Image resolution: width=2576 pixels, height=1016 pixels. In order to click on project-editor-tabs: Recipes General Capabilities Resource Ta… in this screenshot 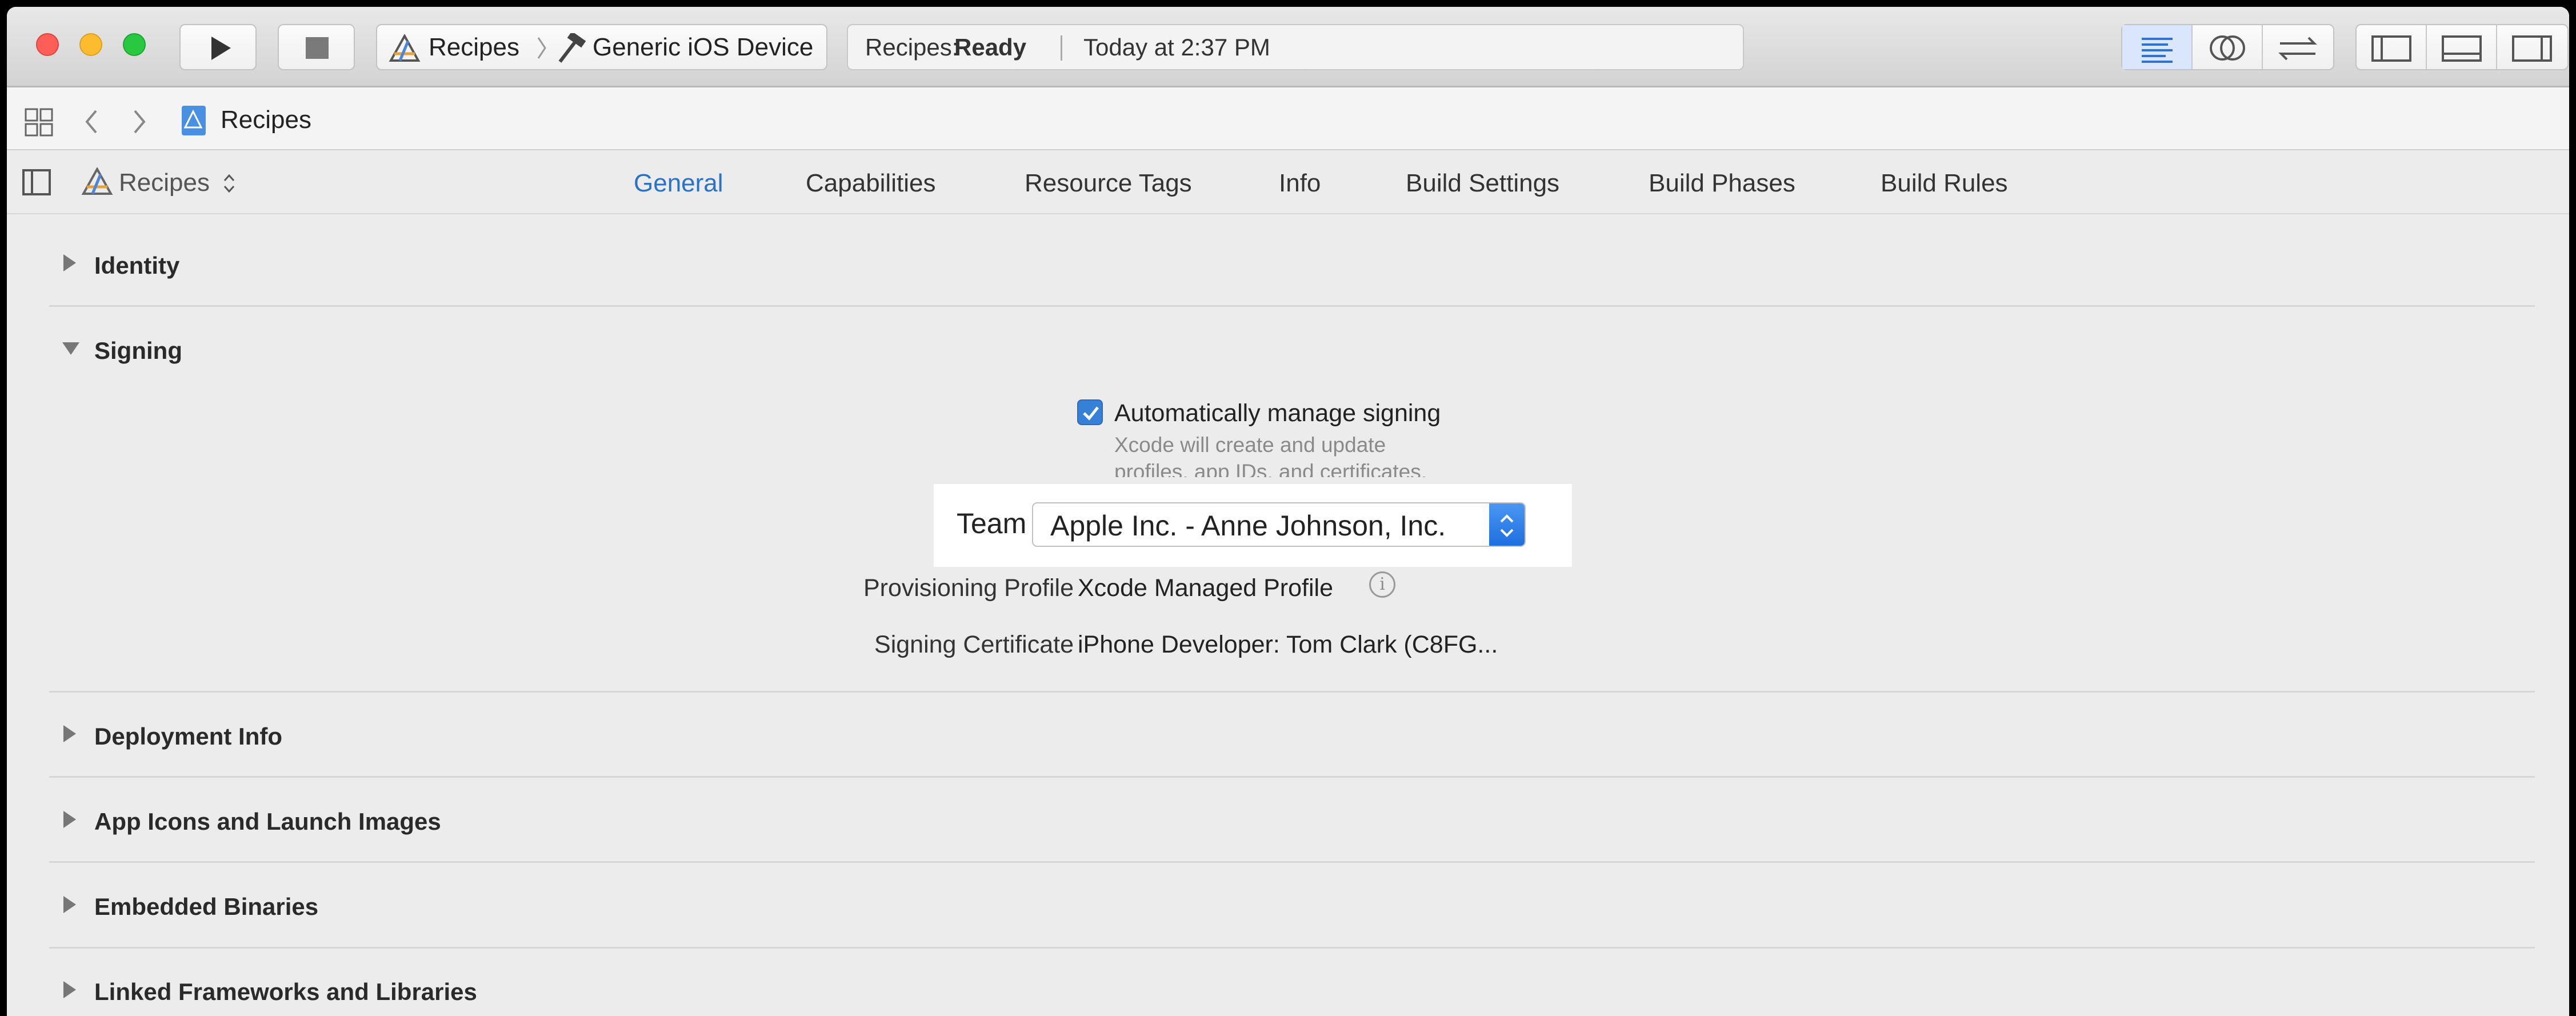, I will do `click(1288, 182)`.